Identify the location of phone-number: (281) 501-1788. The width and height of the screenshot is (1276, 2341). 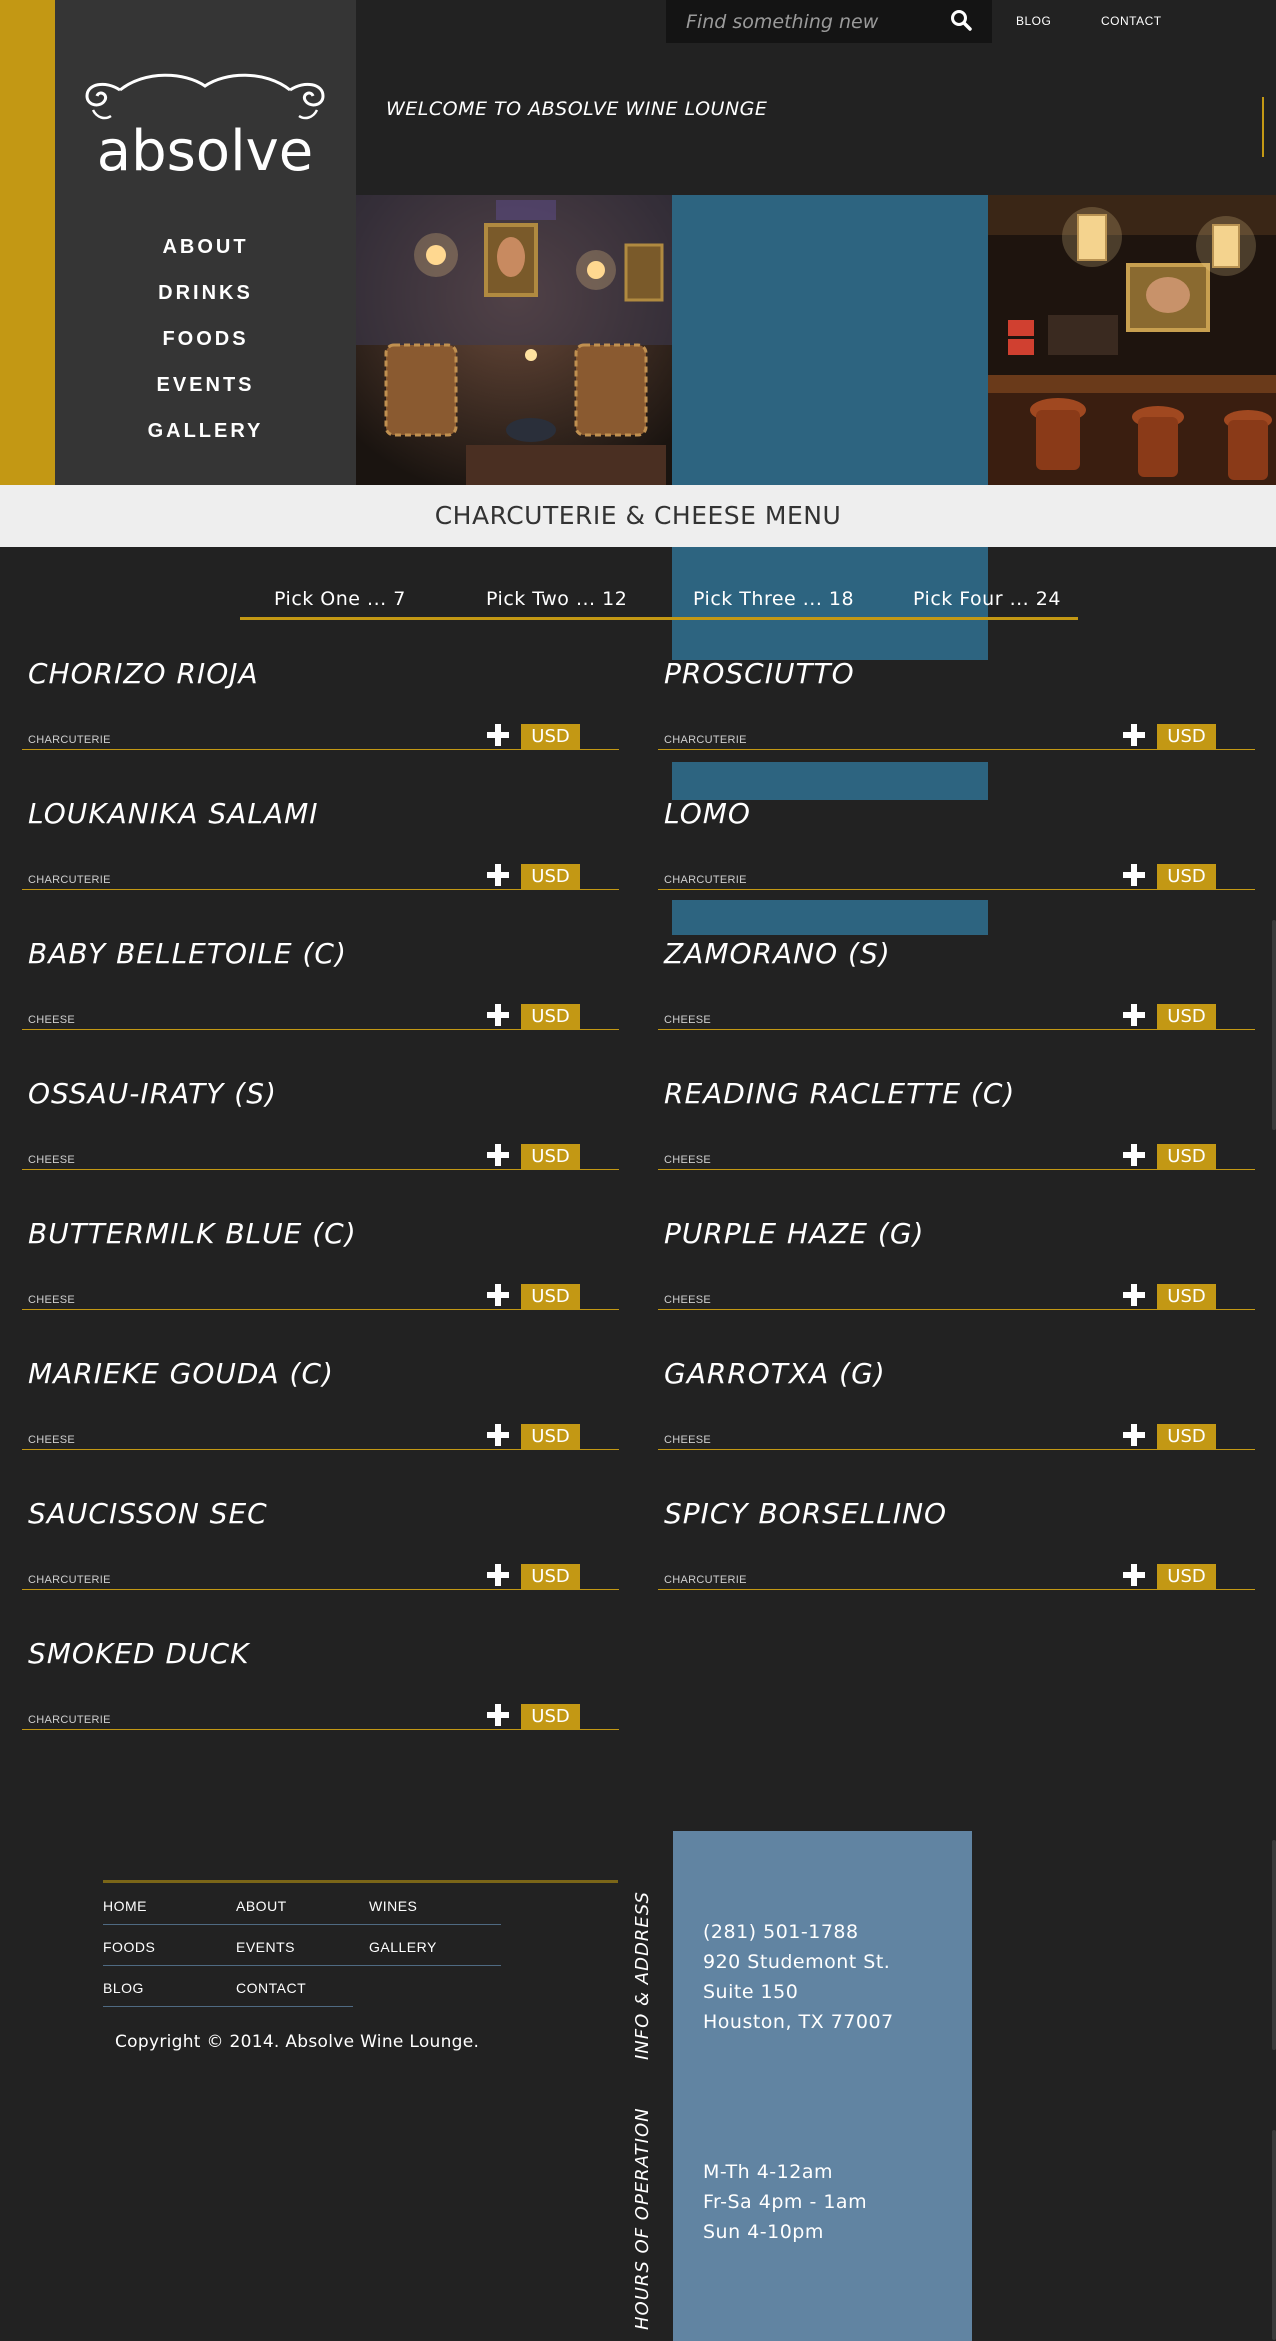
(781, 1932).